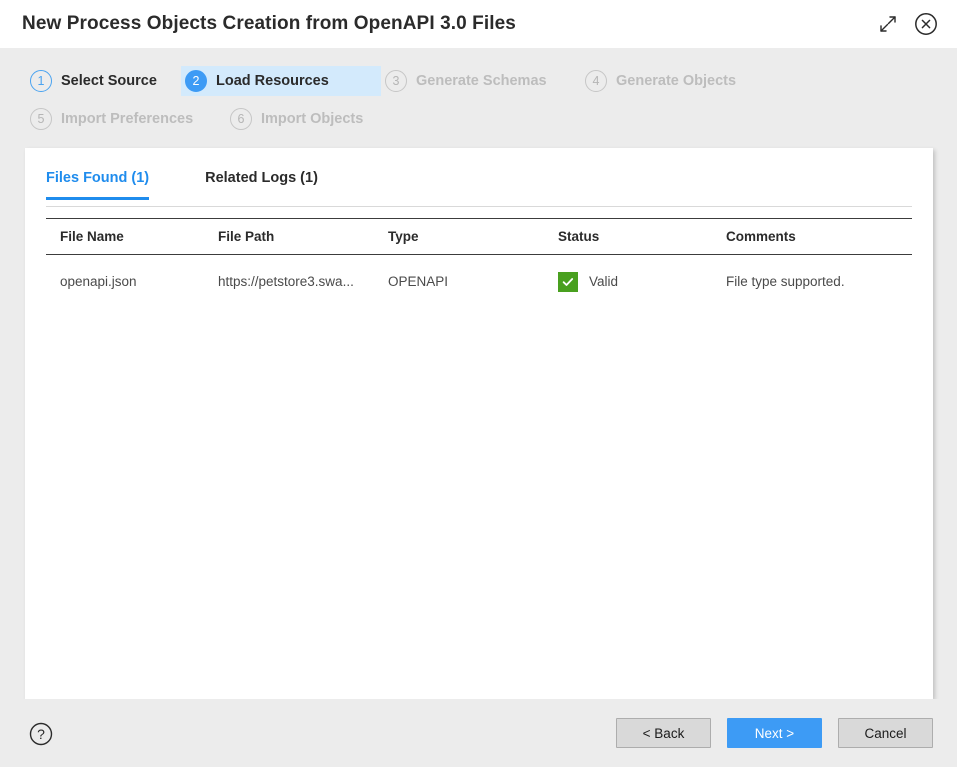 This screenshot has width=957, height=767. Describe the element at coordinates (41, 81) in the screenshot. I see `step-1-number: 1` at that location.